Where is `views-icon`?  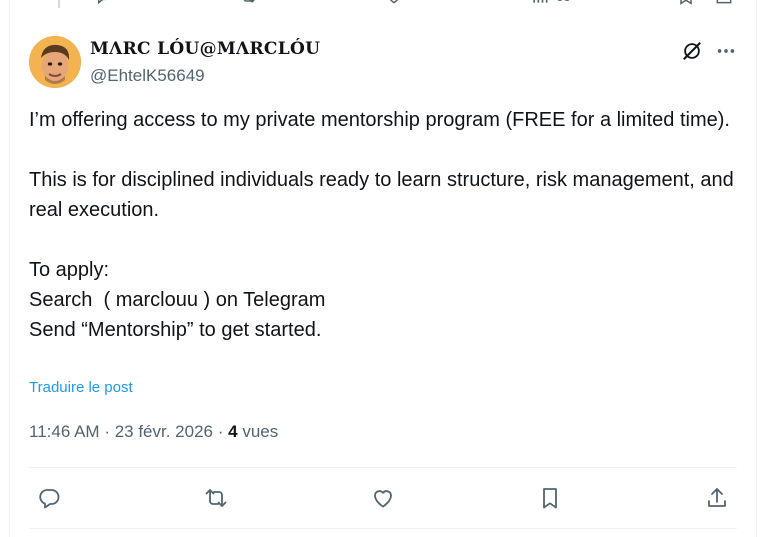 views-icon is located at coordinates (540, 1).